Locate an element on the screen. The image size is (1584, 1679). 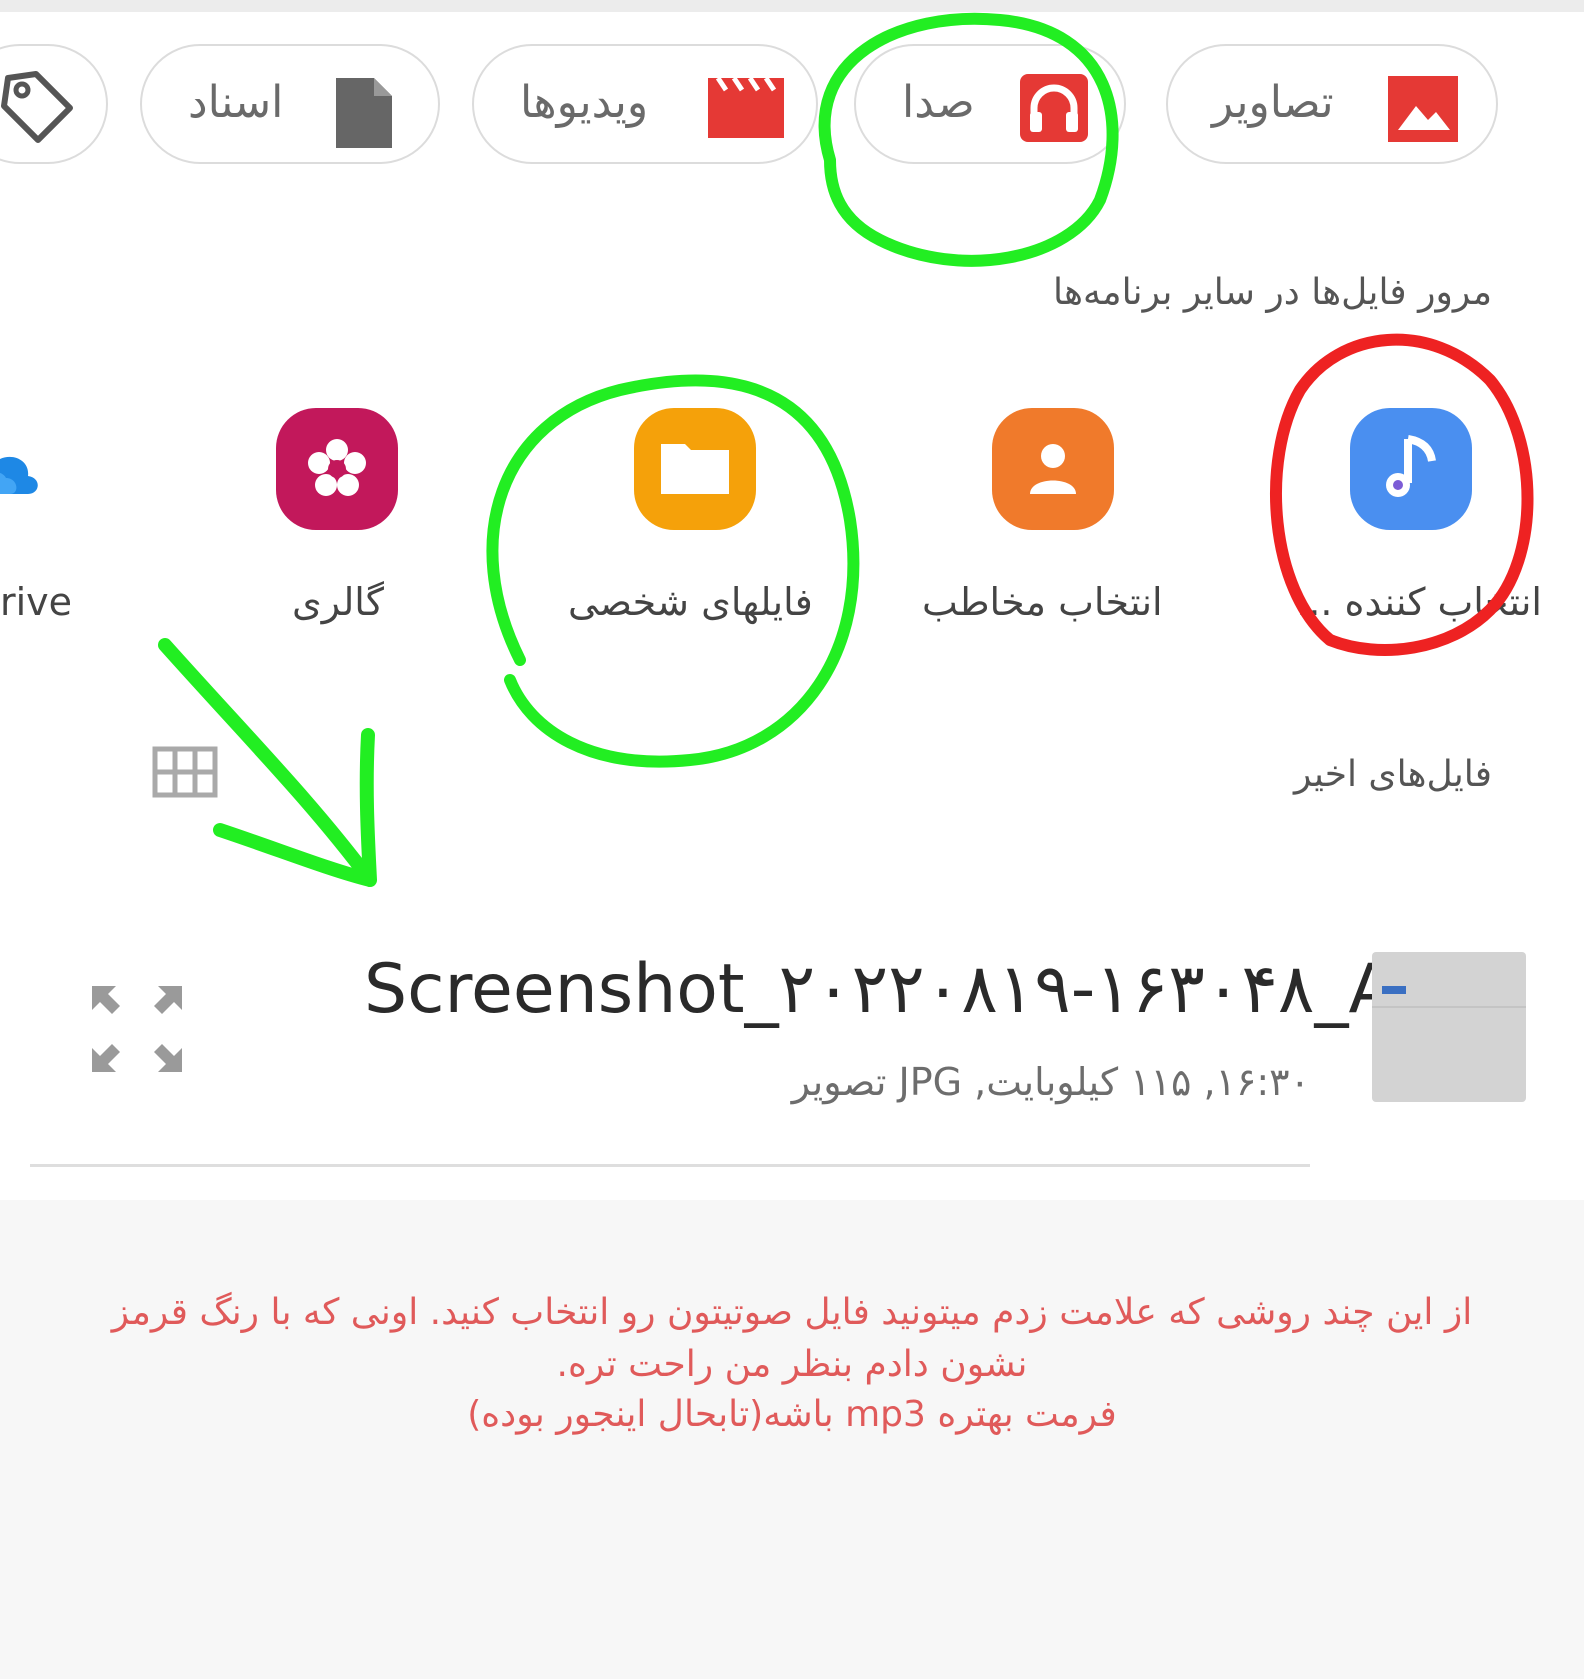
app-gallery is located at coordinates (337, 469).